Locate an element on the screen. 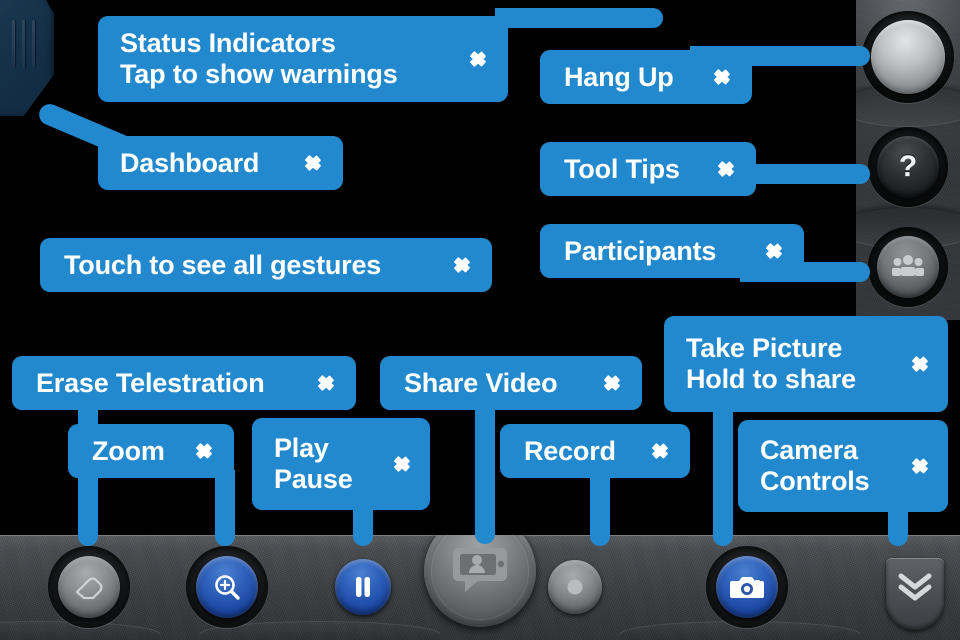  callout-line: Camera is located at coordinates (809, 450).